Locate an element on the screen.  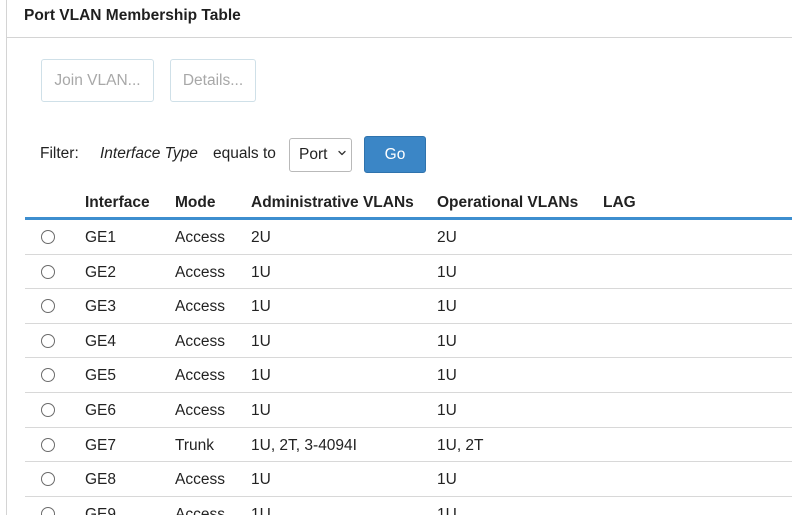
column-header-administrative-vlans: Administrative VLANs is located at coordinates (332, 203).